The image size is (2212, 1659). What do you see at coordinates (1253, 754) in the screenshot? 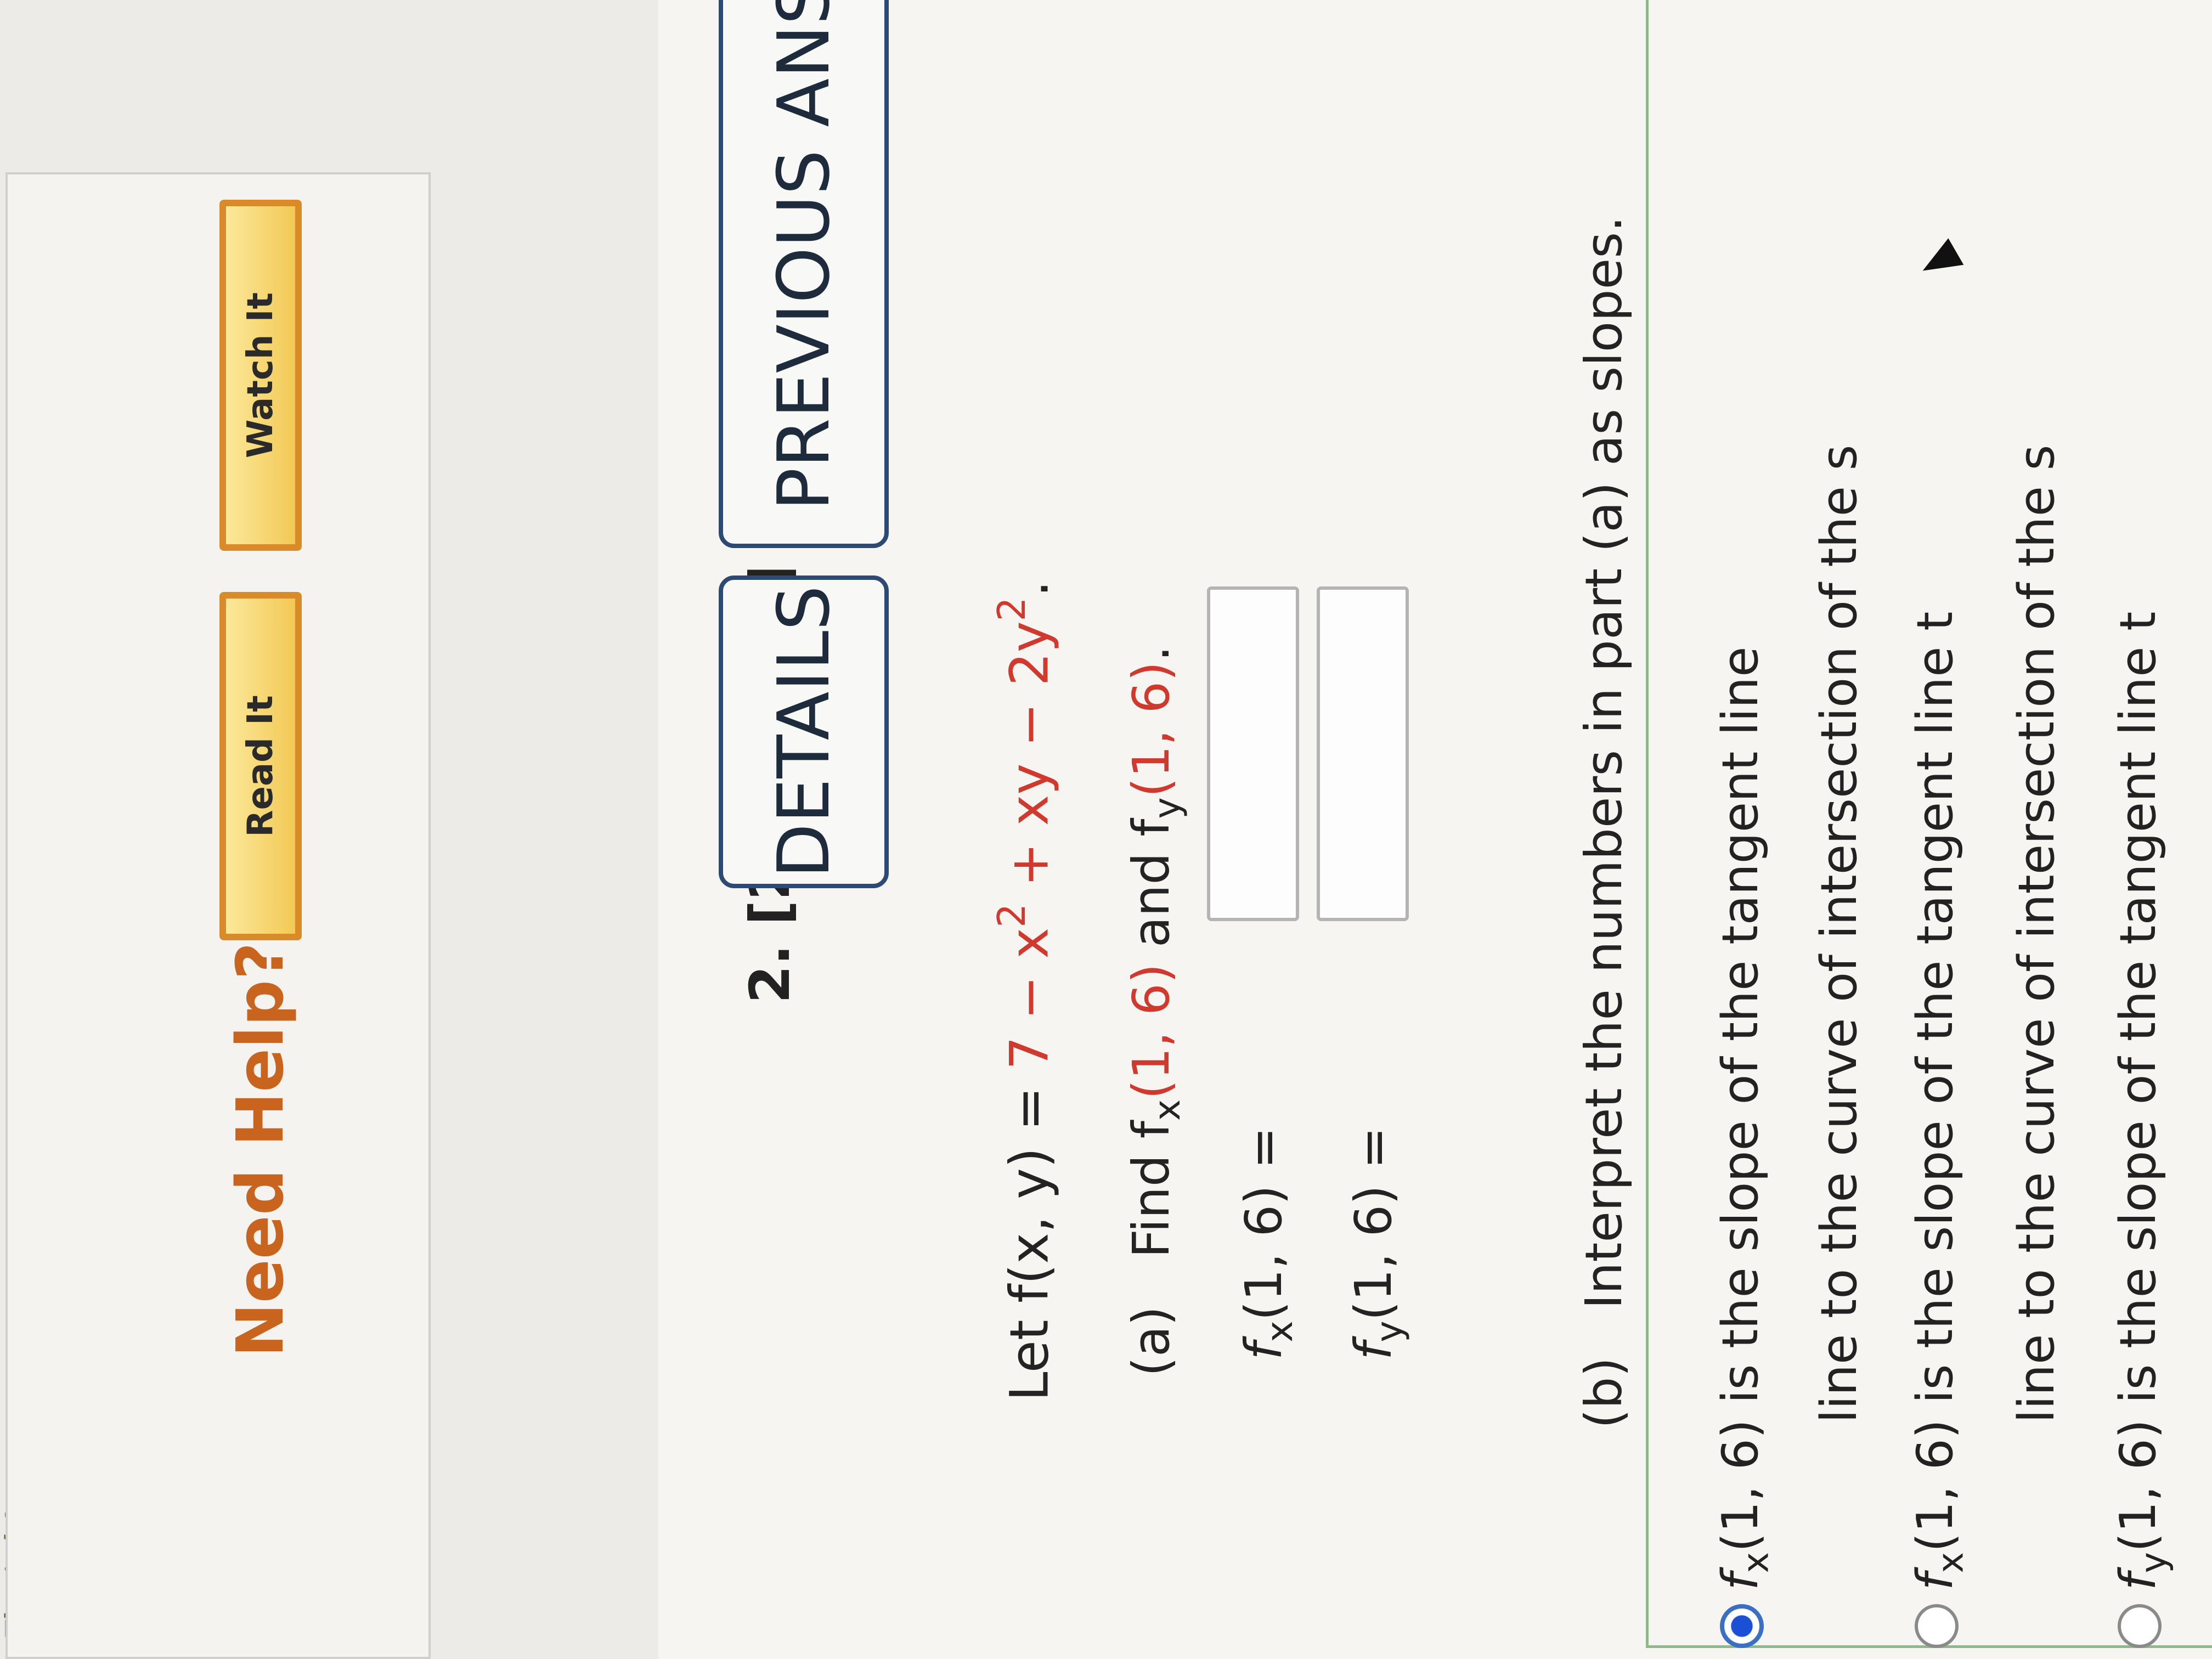
I see `fx-answer-input` at bounding box center [1253, 754].